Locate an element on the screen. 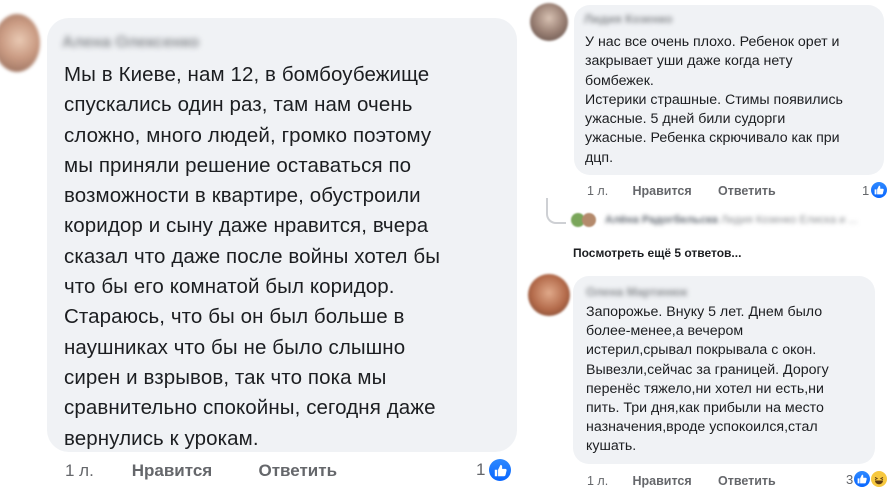 This screenshot has height=500, width=888. replier-avatars is located at coordinates (583, 220).